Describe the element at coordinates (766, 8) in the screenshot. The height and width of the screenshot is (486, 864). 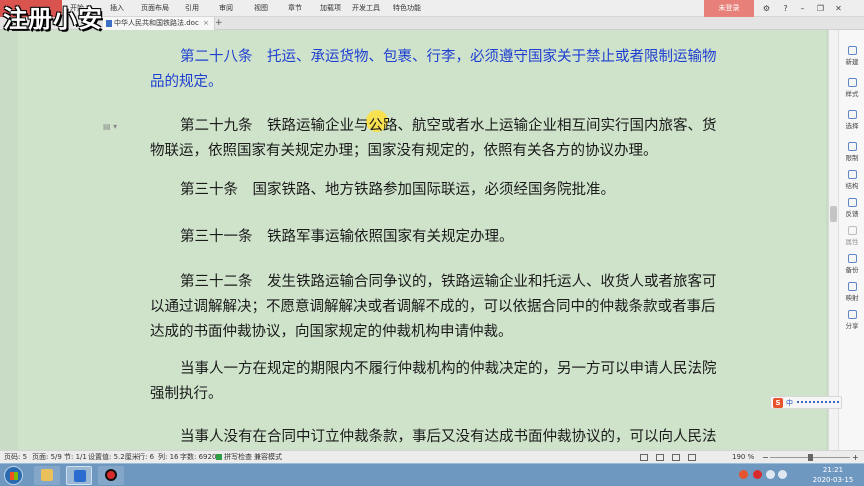
I see `skin-icon: ⚙` at that location.